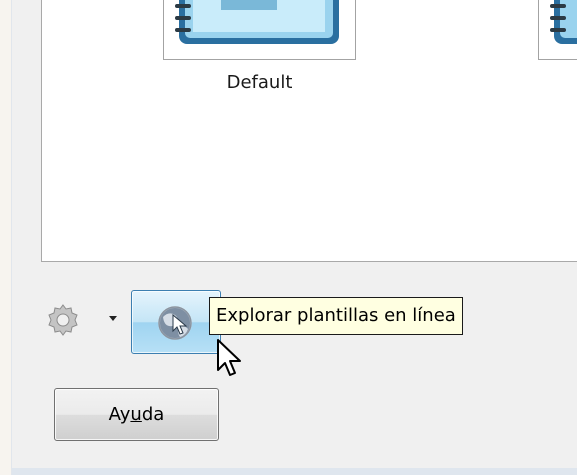 This screenshot has width=577, height=475. I want to click on template-tile-default: Default, so click(259, 55).